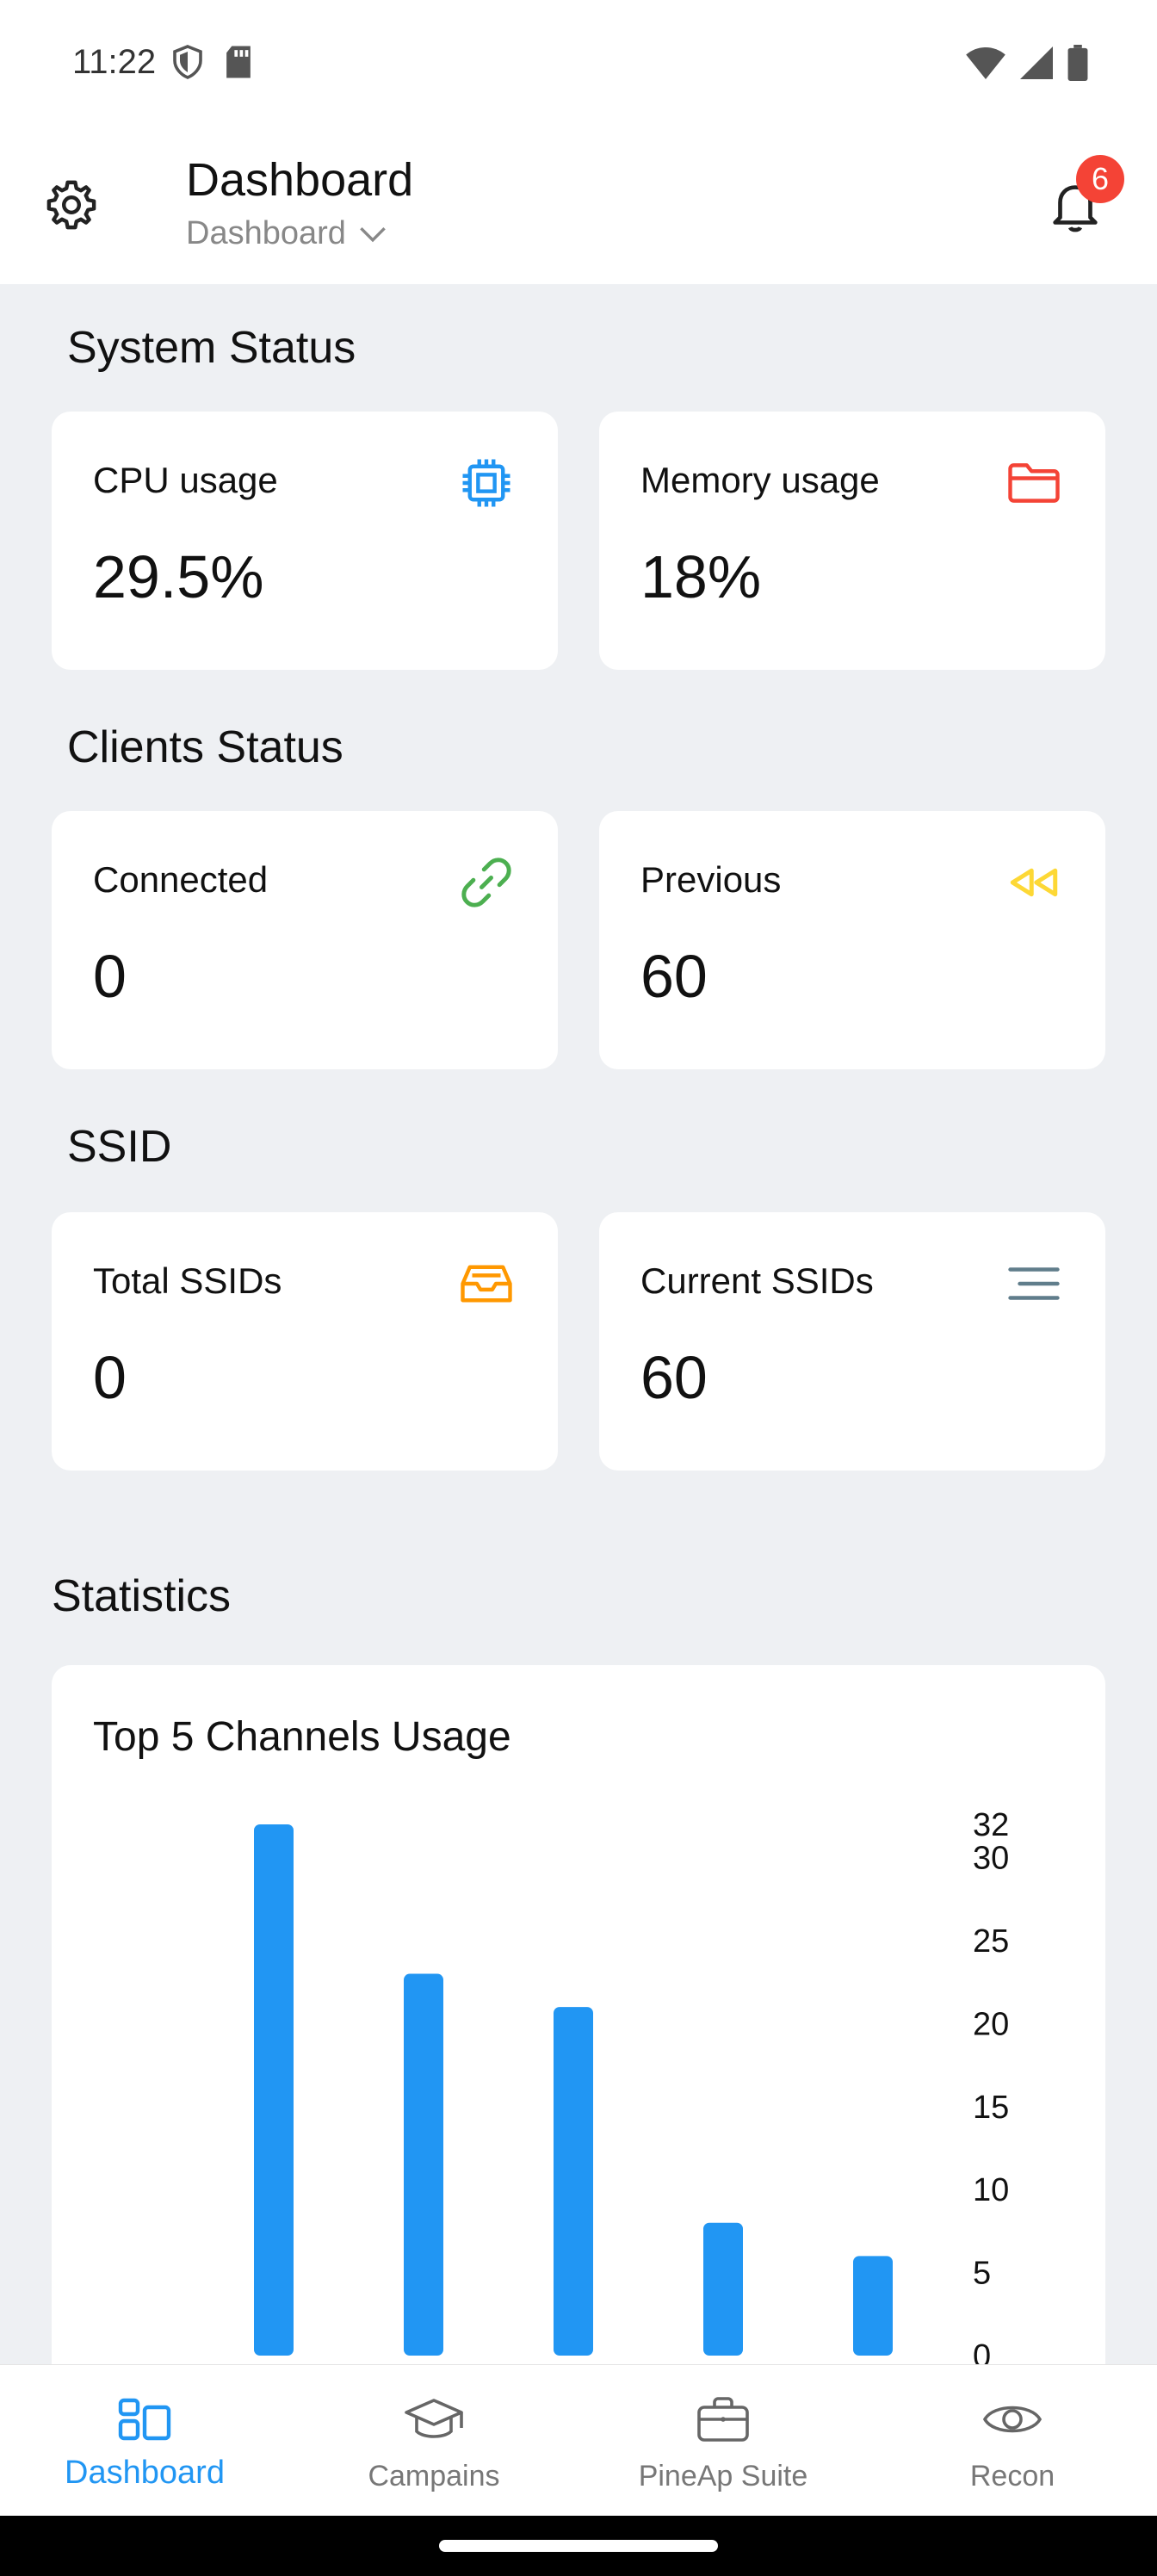 This screenshot has width=1157, height=2576. I want to click on sd-card-icon, so click(239, 62).